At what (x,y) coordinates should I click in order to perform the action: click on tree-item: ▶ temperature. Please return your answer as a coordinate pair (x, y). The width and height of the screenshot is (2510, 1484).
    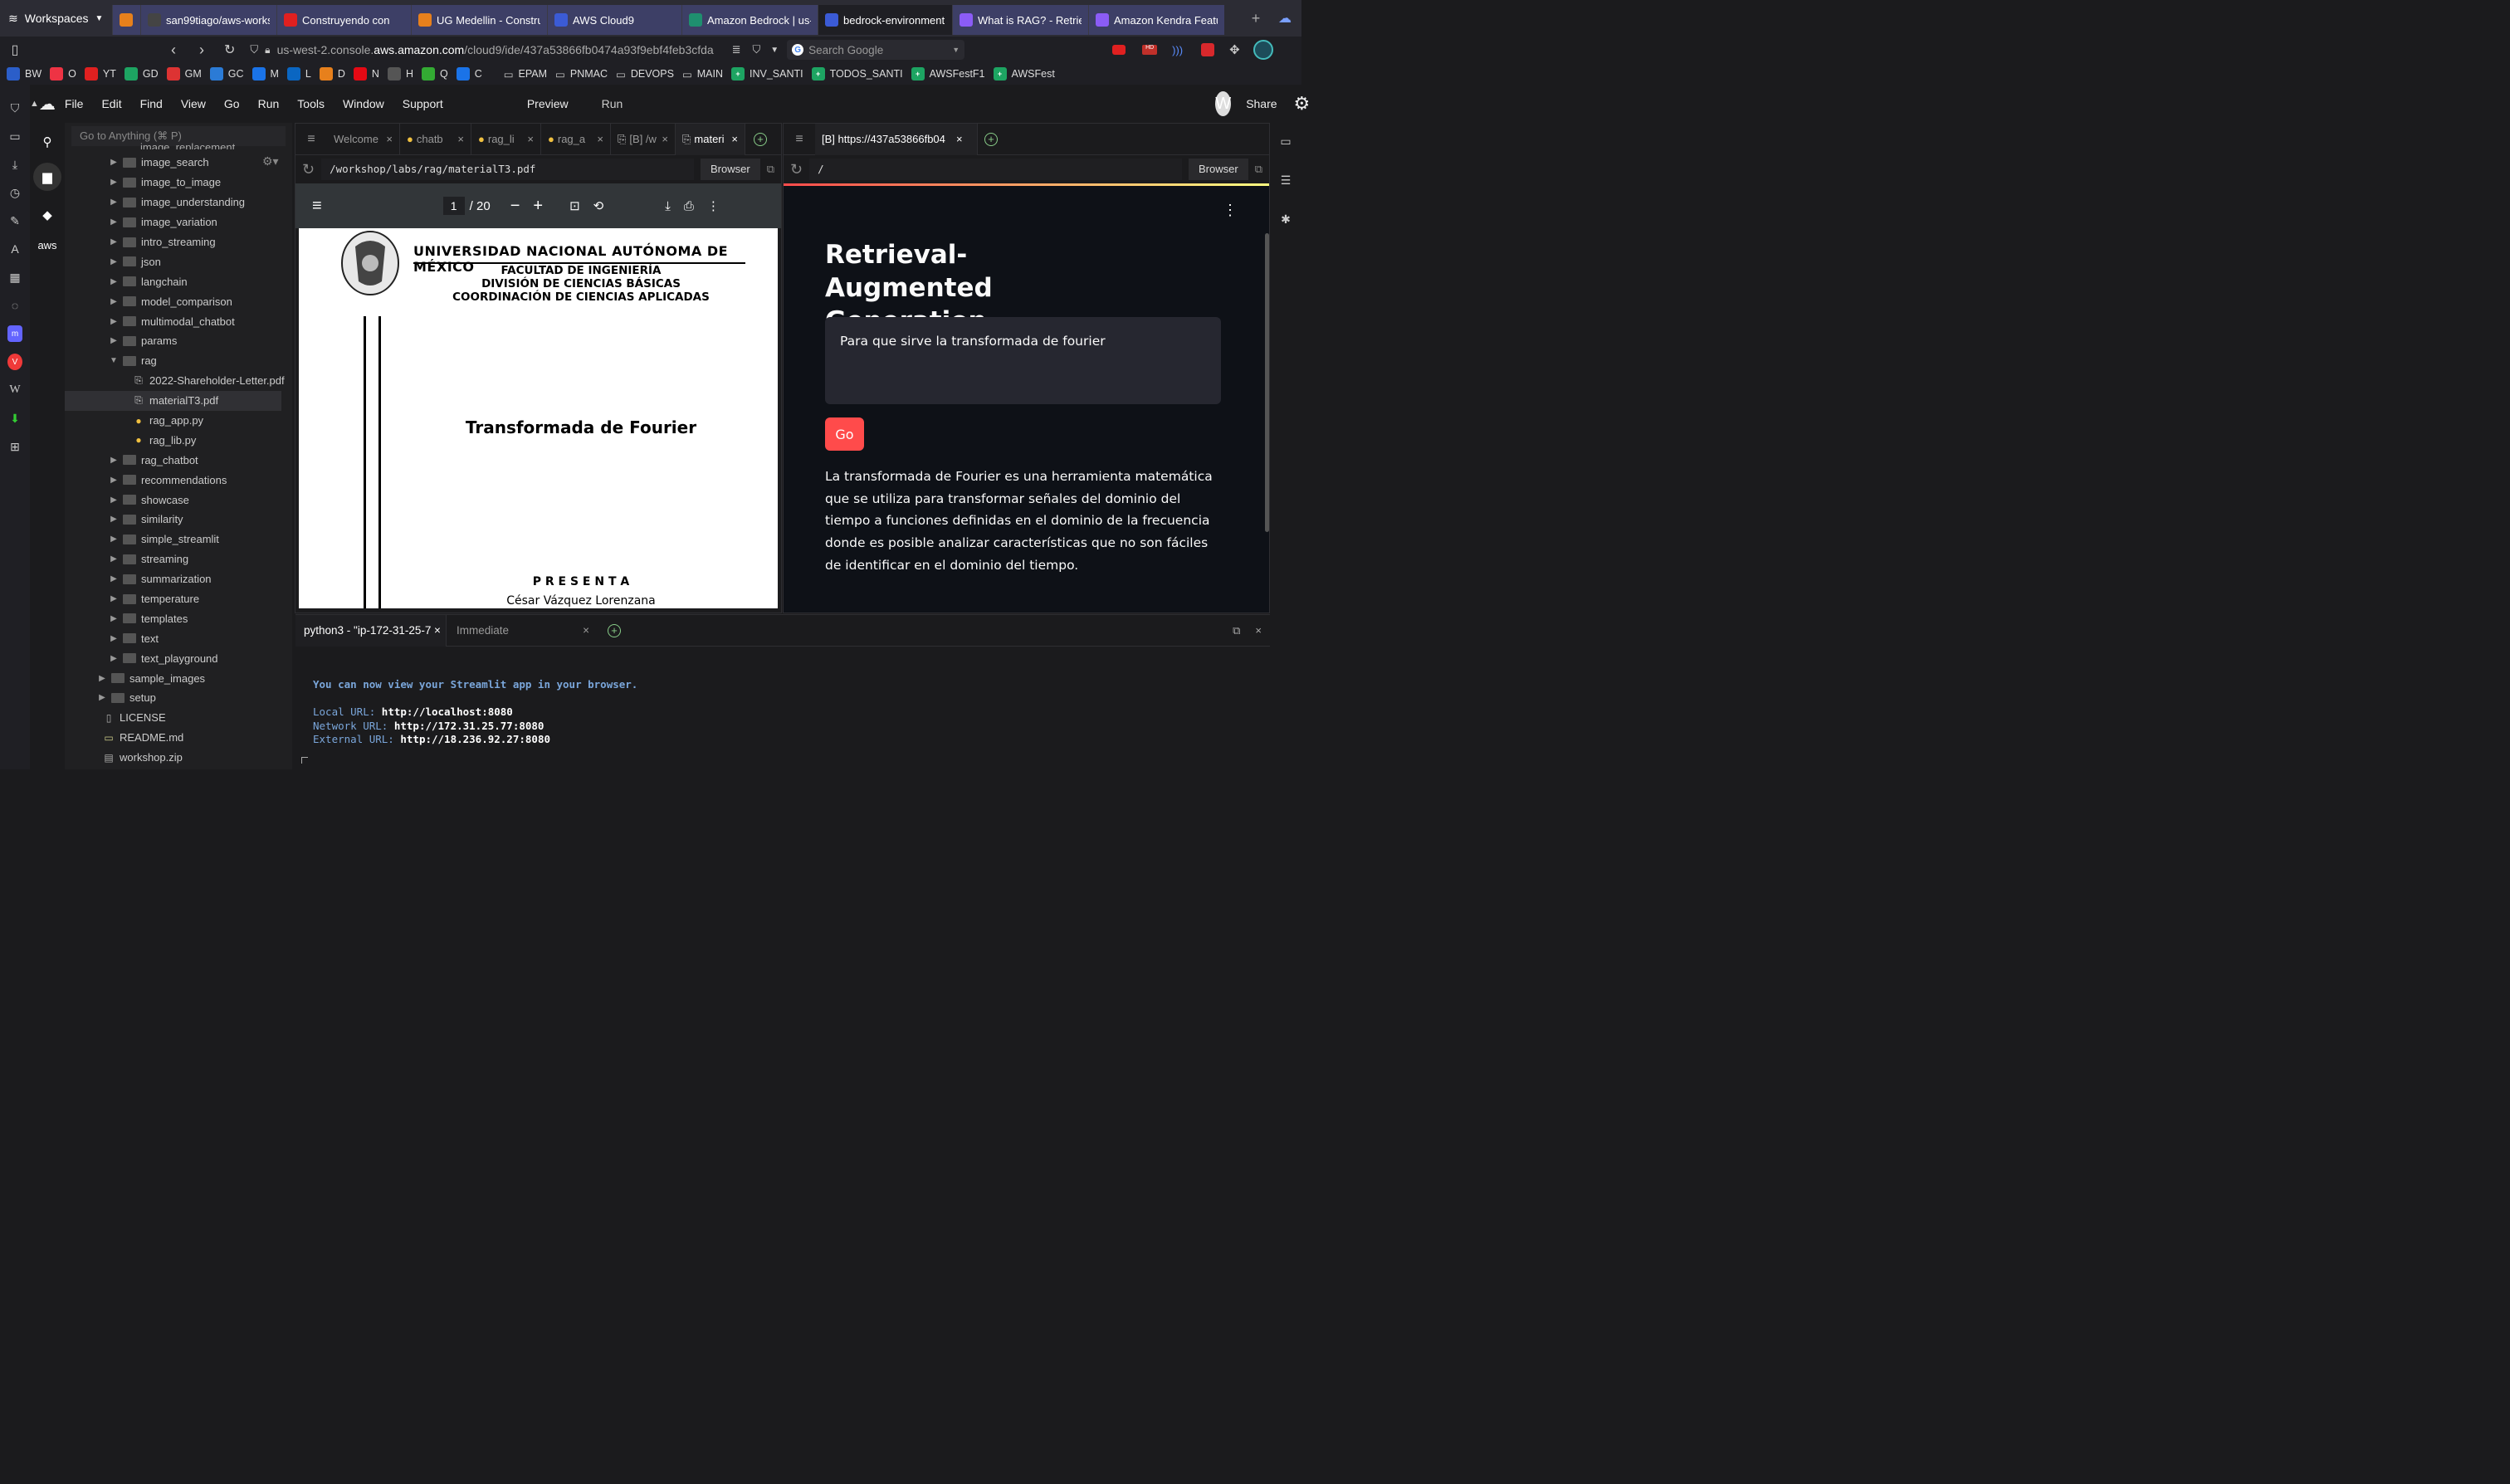
    Looking at the image, I should click on (178, 599).